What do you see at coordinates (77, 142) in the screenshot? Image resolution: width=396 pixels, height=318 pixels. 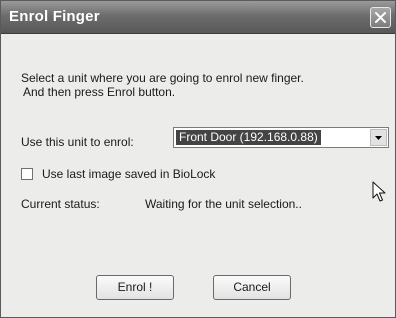 I see `unit-label: Use this unit to enrol:` at bounding box center [77, 142].